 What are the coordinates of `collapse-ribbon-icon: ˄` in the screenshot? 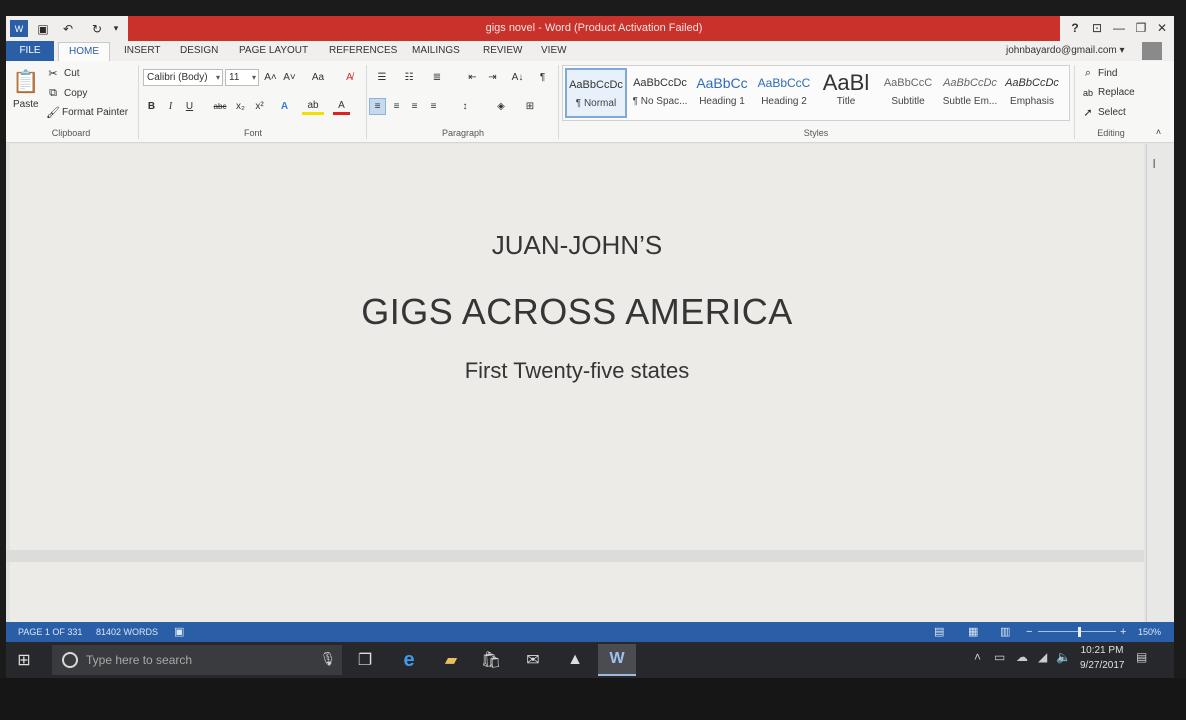 It's located at (1158, 131).